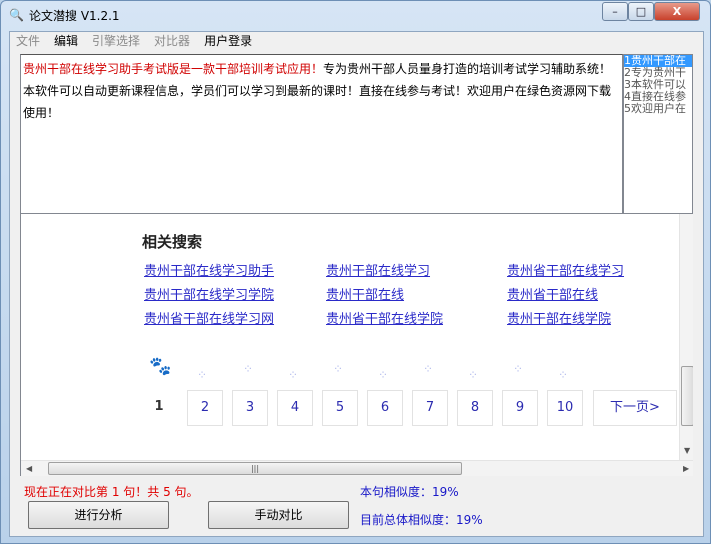  I want to click on scroll-right-arrow-icon: ▶, so click(686, 468).